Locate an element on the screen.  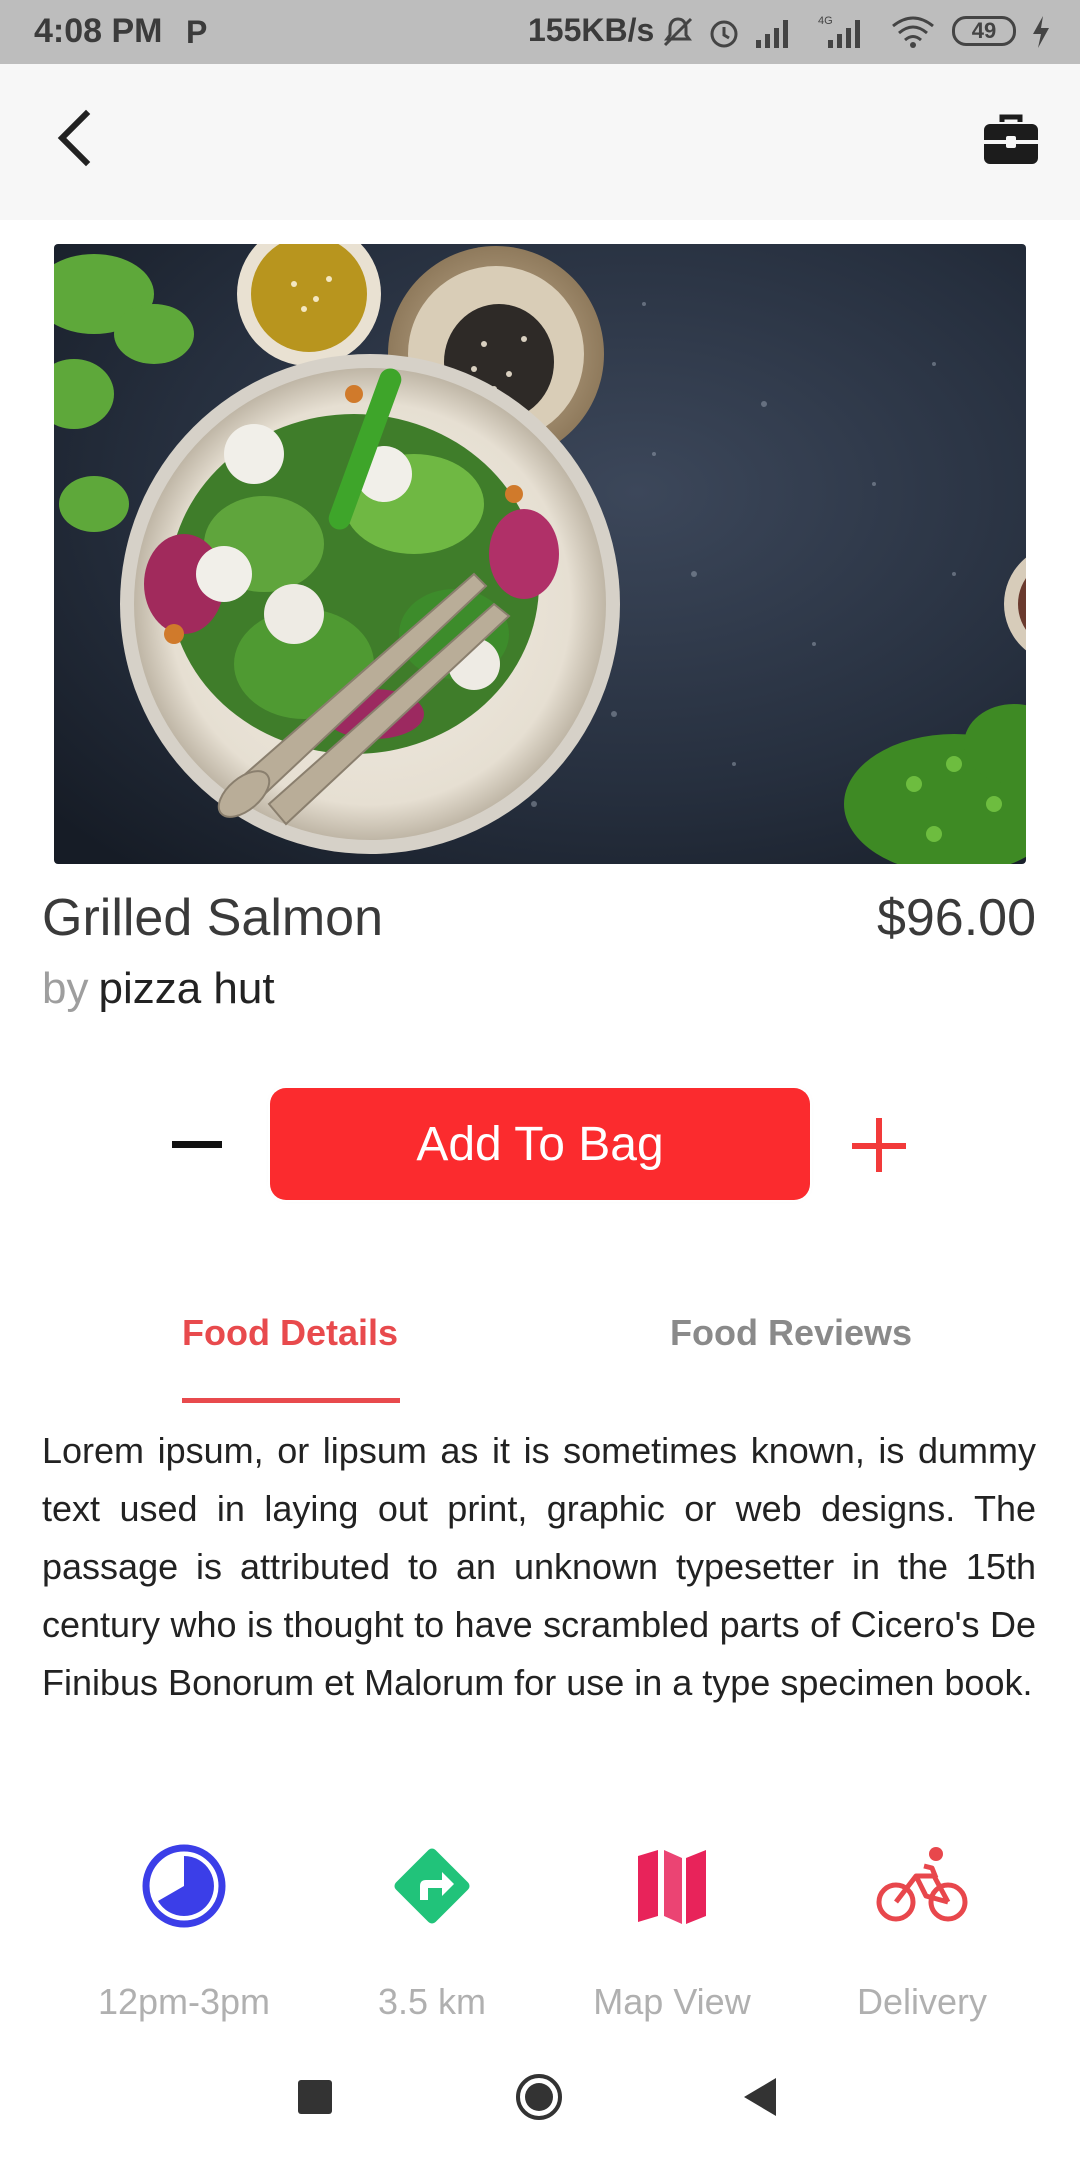
bag-button is located at coordinates (1012, 144).